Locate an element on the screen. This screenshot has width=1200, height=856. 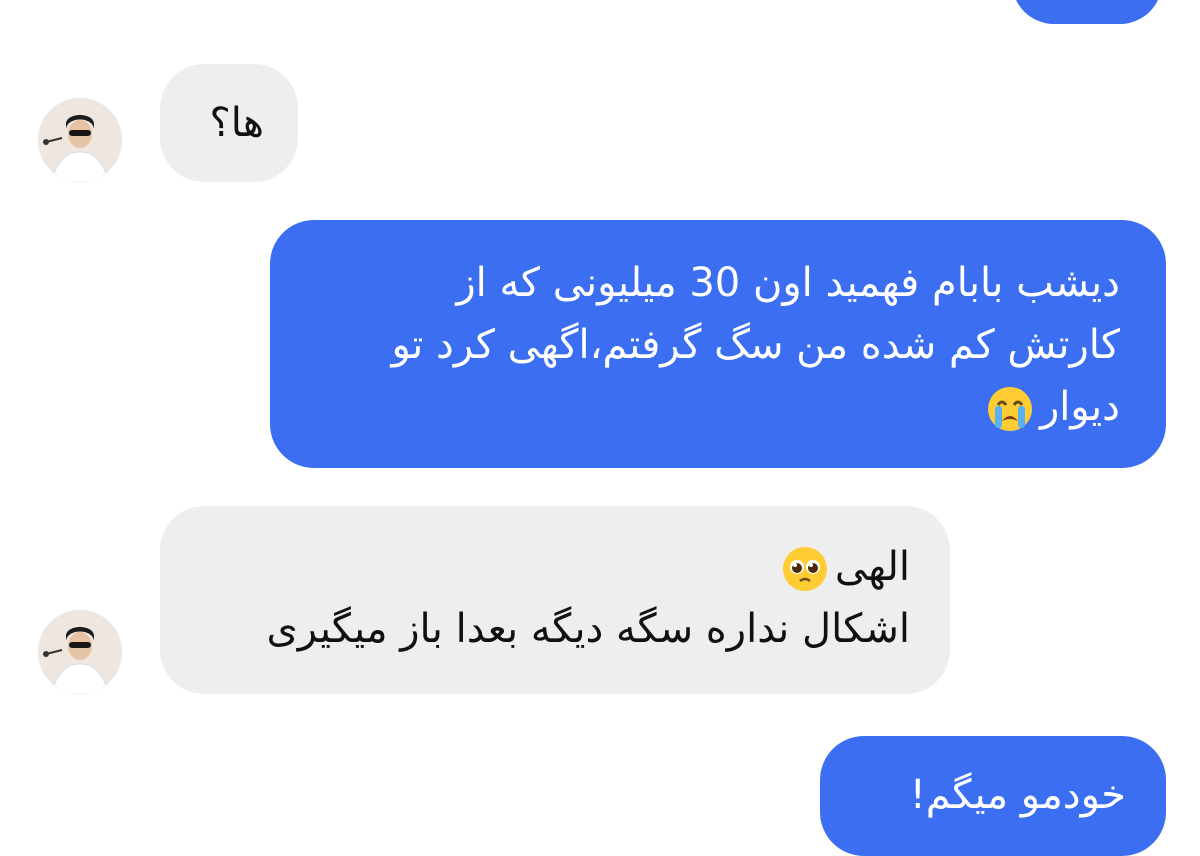
message-text-line: دیشب بابام فهمید اون 30 میلیونی که از is located at coordinates (788, 283).